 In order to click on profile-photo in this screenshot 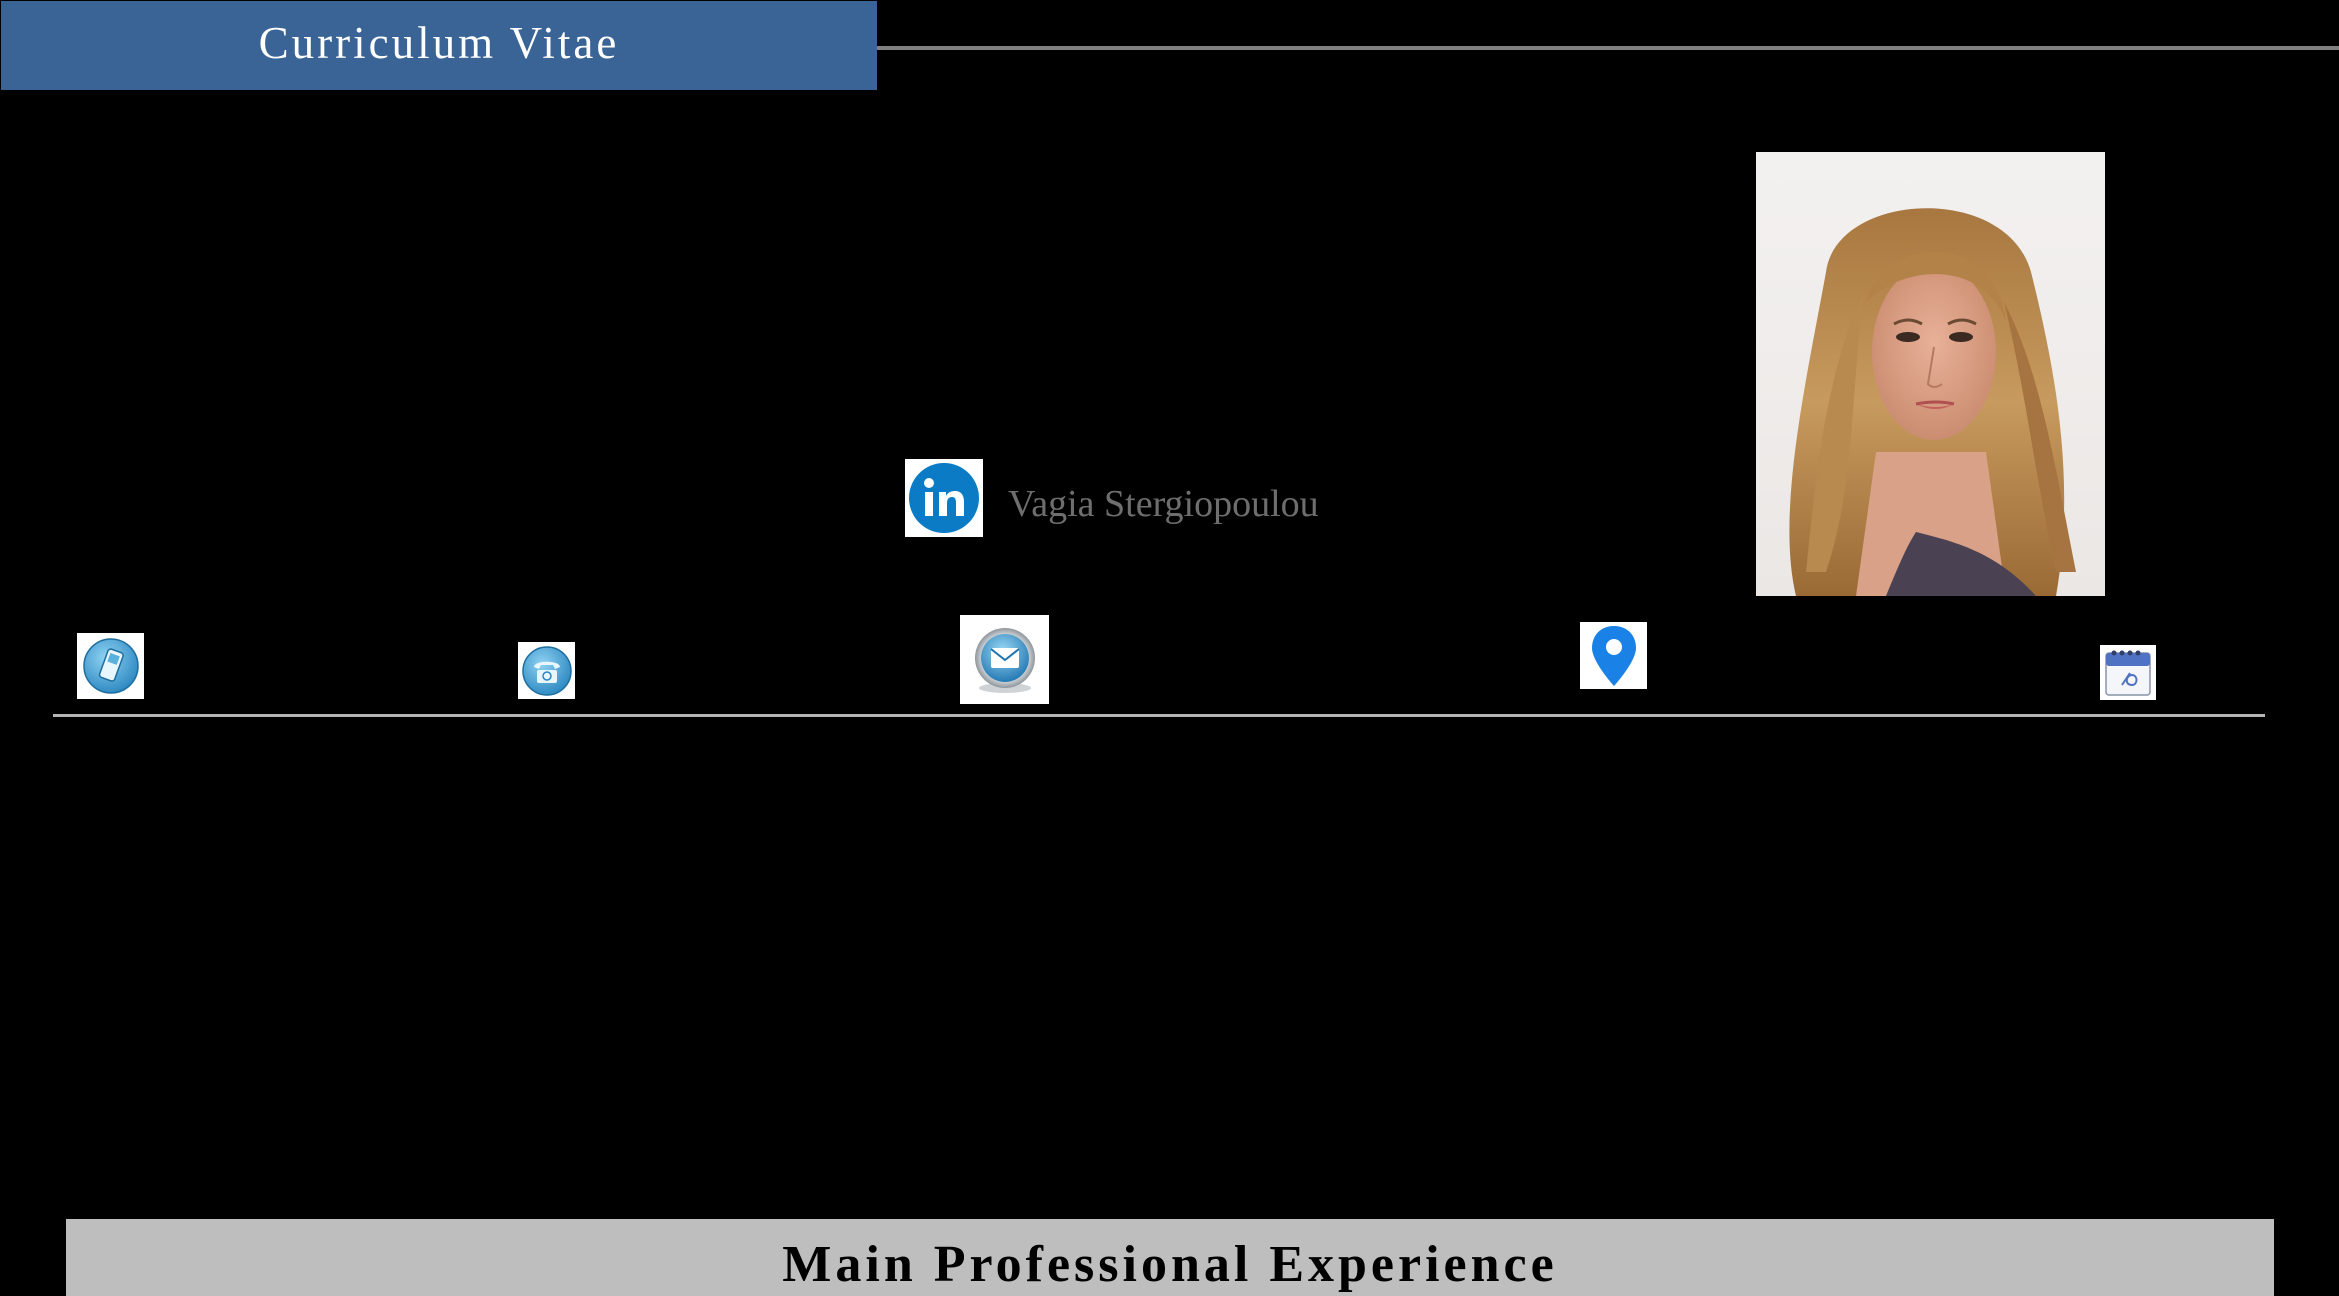, I will do `click(1930, 374)`.